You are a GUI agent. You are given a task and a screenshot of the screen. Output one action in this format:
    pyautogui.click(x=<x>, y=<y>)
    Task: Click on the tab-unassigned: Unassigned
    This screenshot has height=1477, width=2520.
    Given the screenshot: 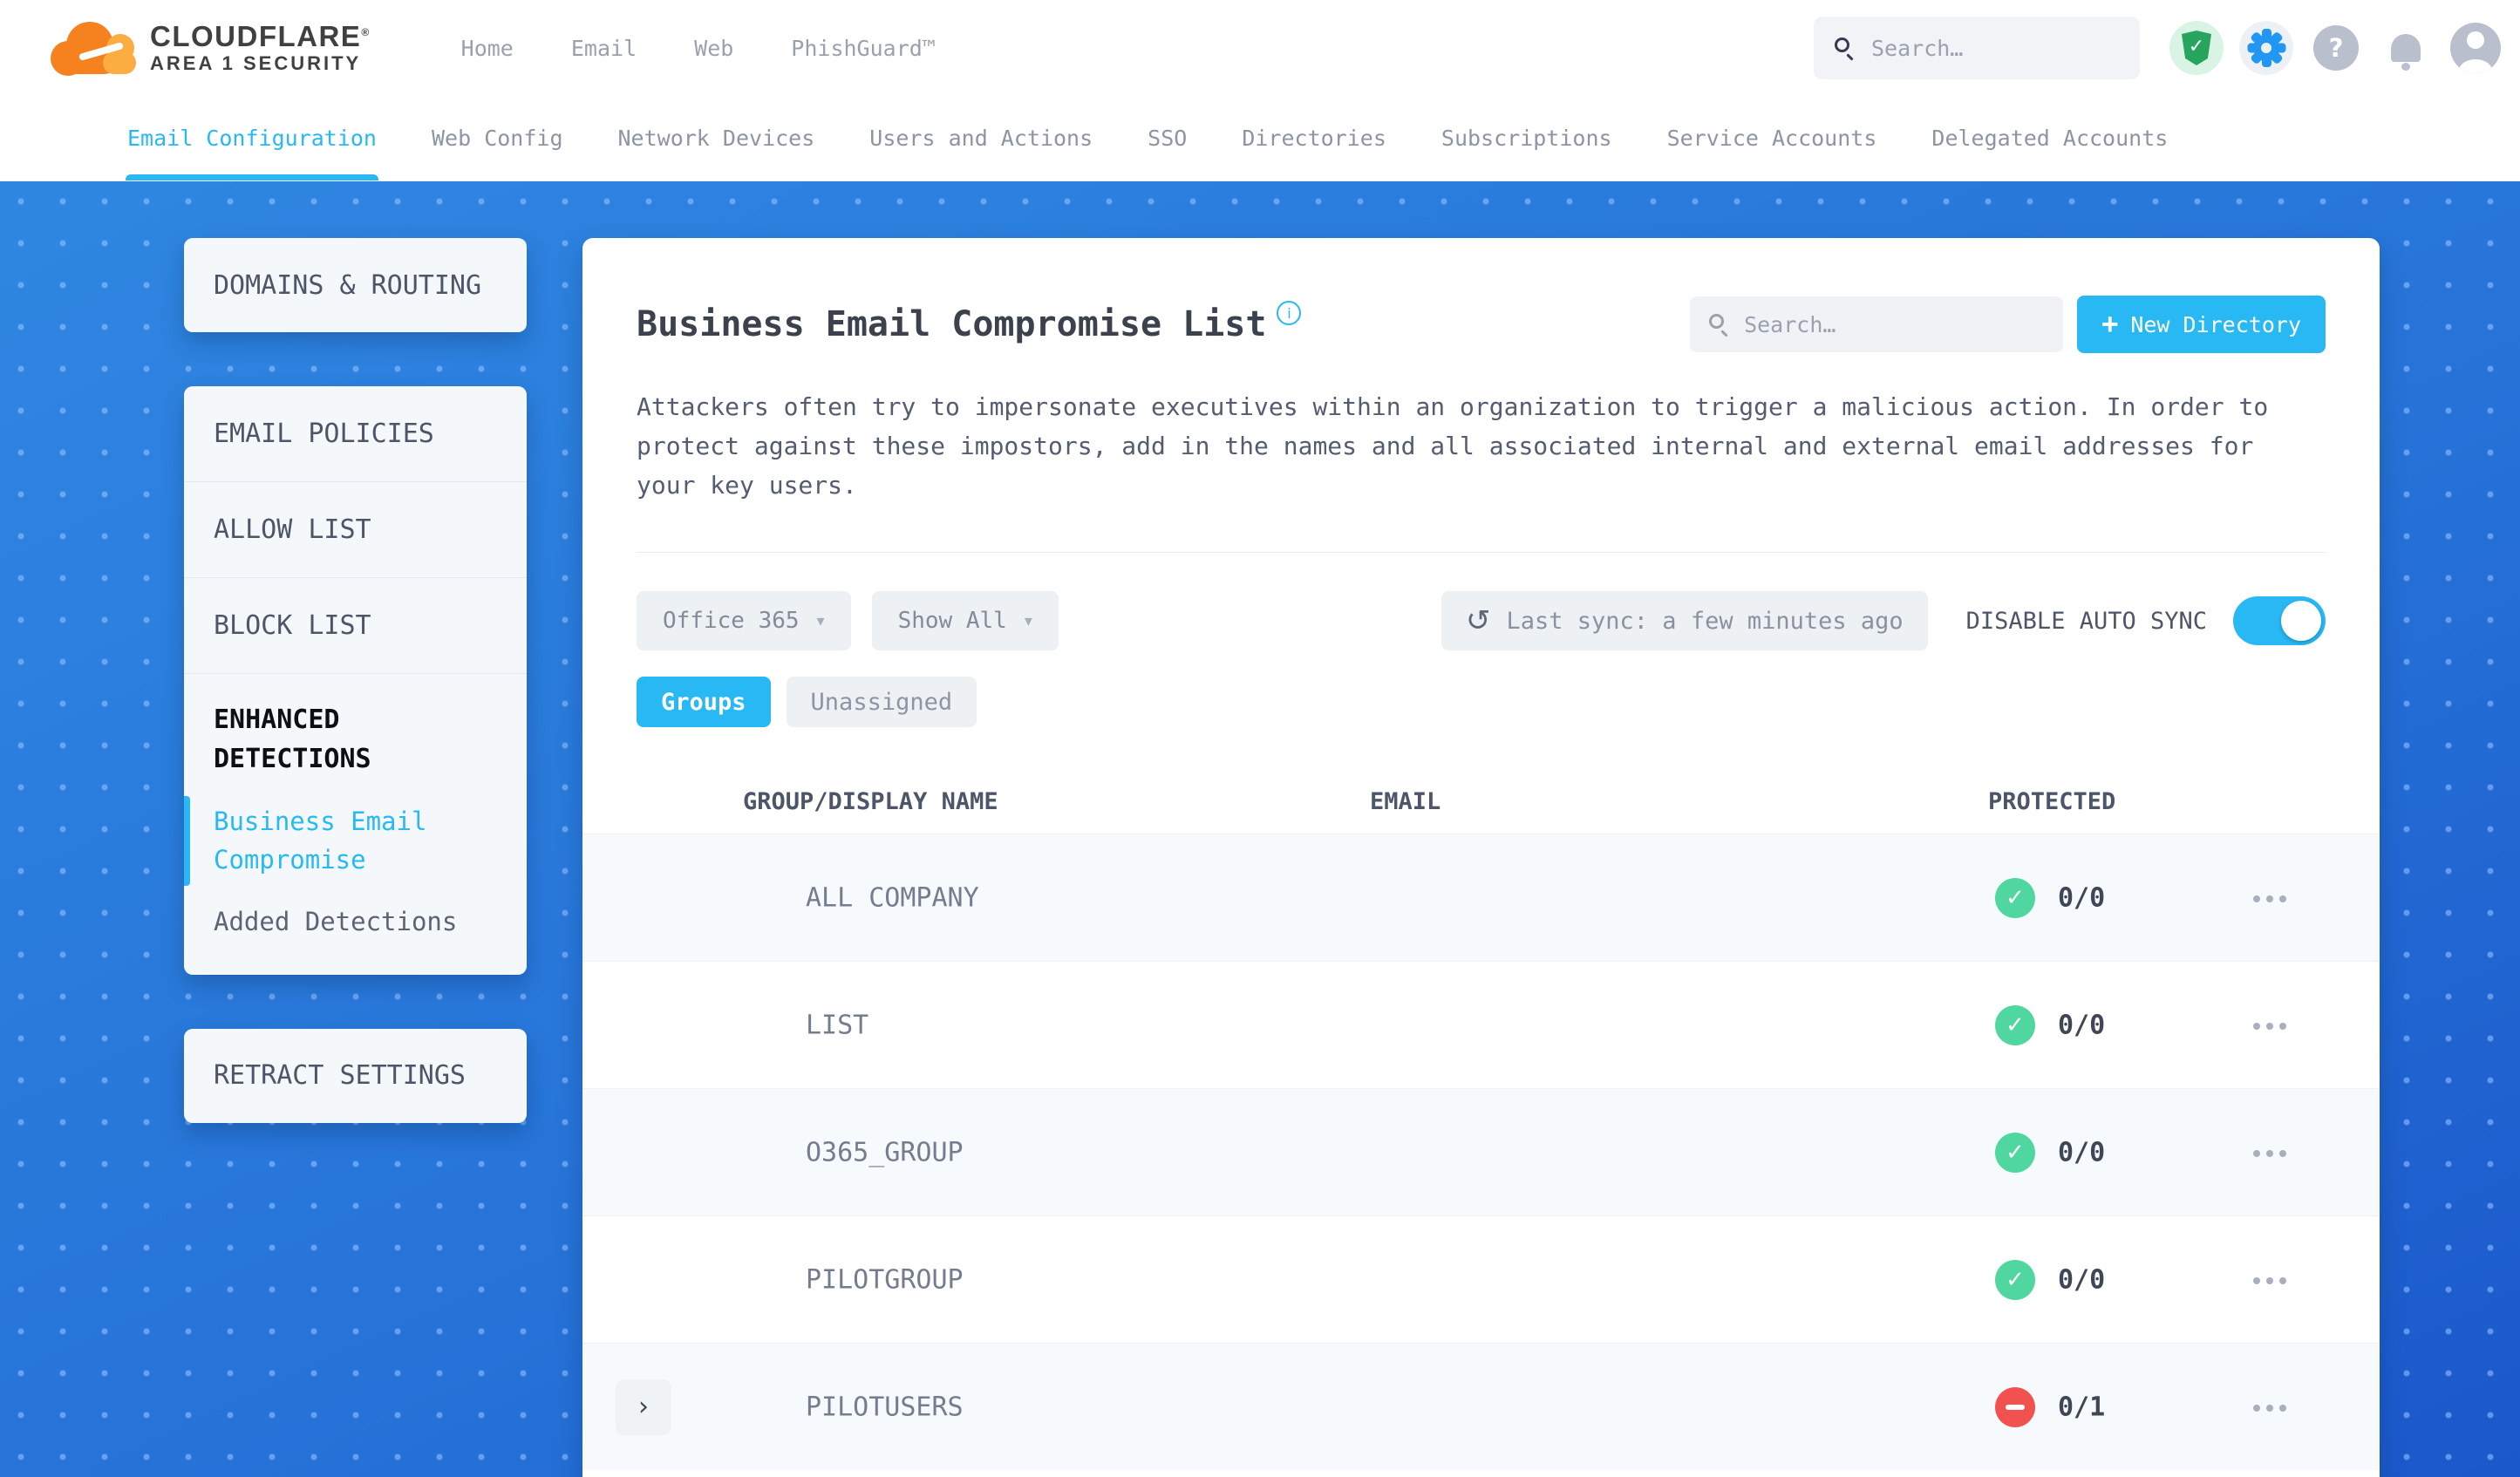 What is the action you would take?
    pyautogui.click(x=881, y=703)
    